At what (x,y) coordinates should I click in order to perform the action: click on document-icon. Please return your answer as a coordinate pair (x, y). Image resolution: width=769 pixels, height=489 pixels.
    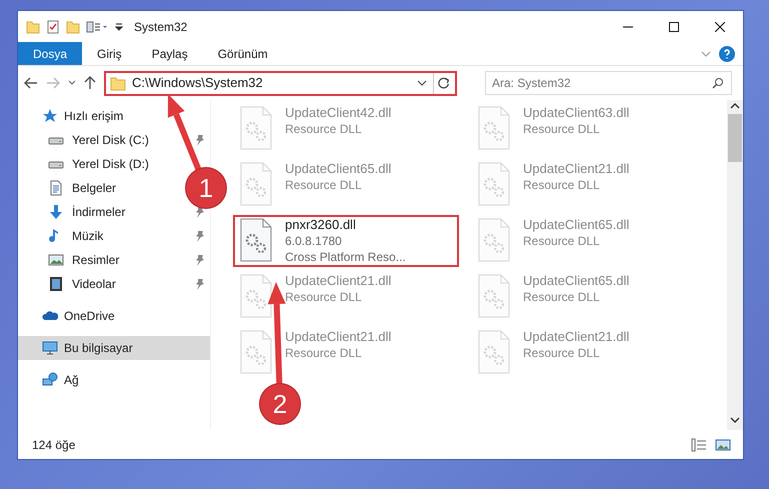
    Looking at the image, I should click on (56, 188).